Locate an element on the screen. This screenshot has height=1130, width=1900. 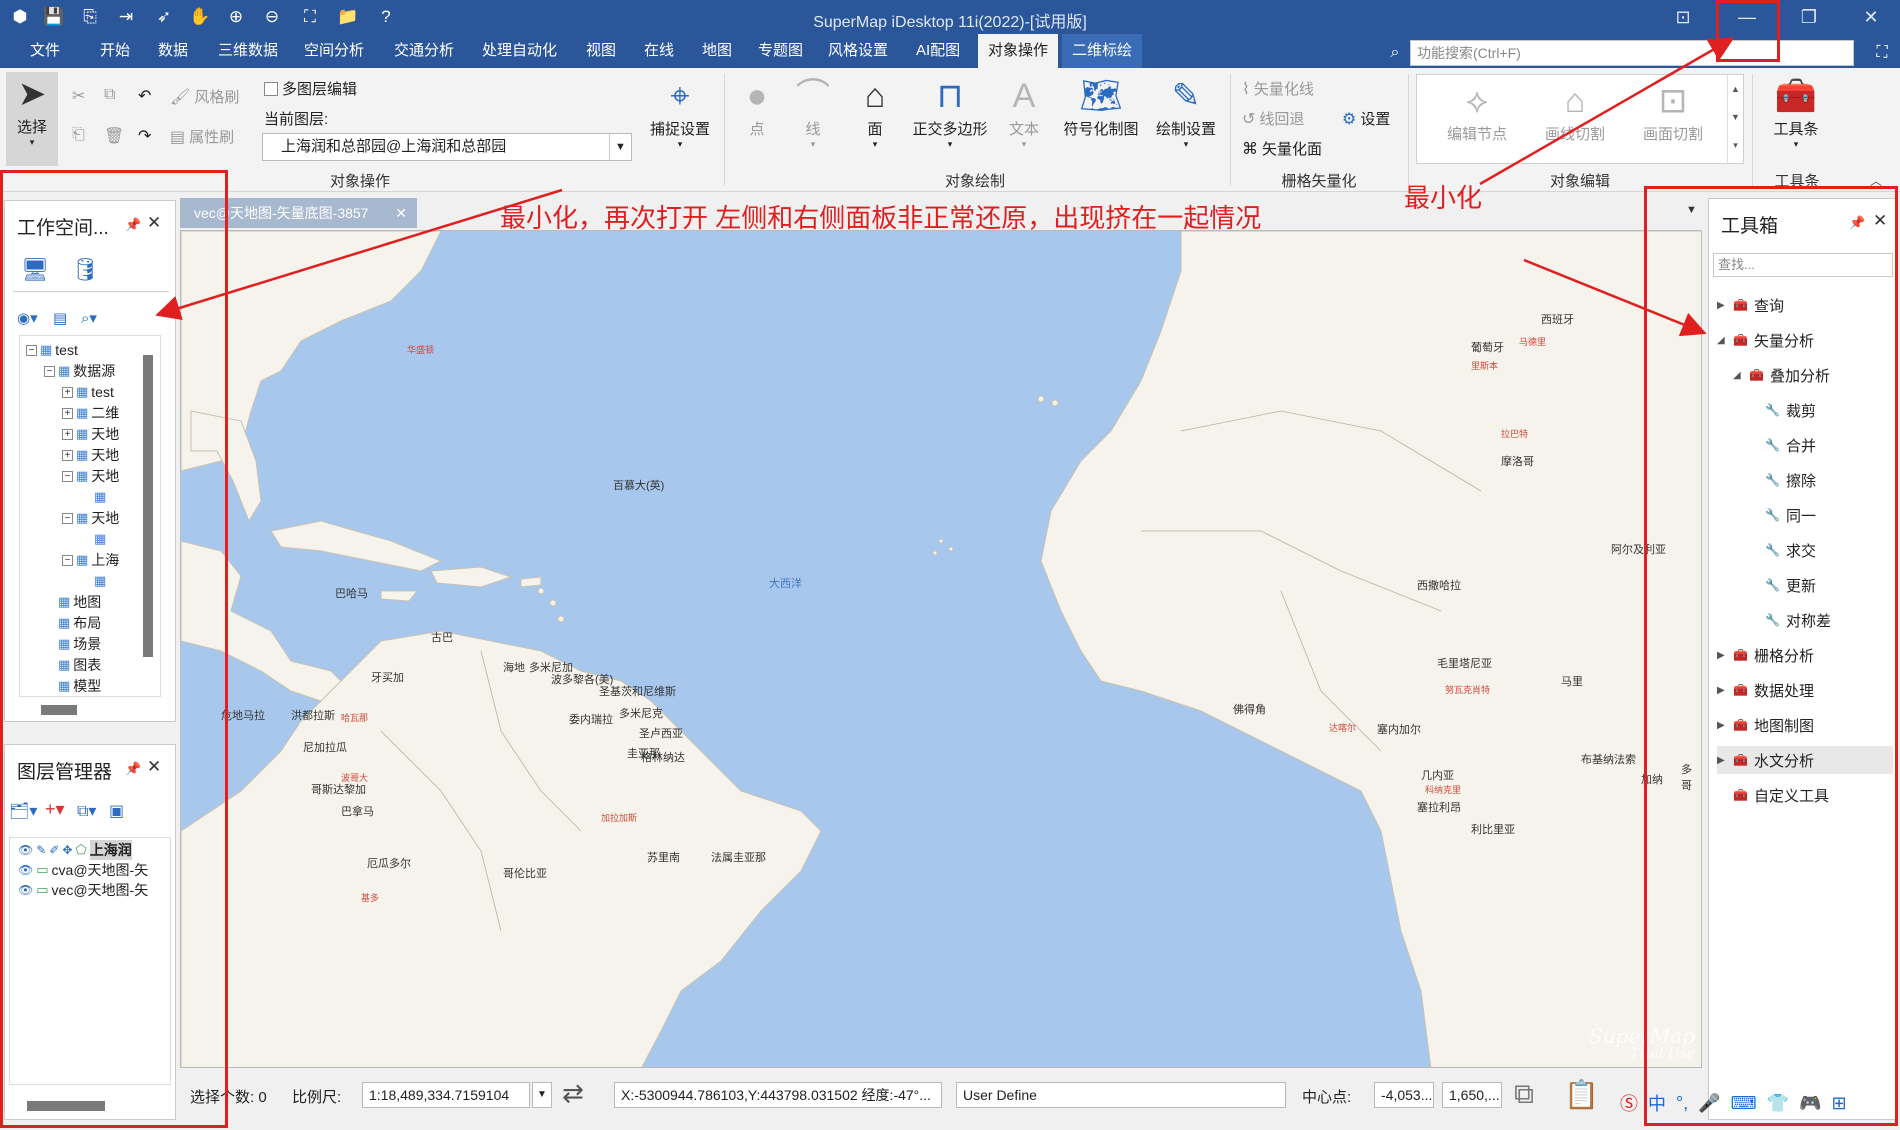
object-edit-gallery: ⟡ 编辑节点 ⌂ 画线切割 ⊡ 画面切割 ▲ ▼ ▾ is located at coordinates (1580, 119).